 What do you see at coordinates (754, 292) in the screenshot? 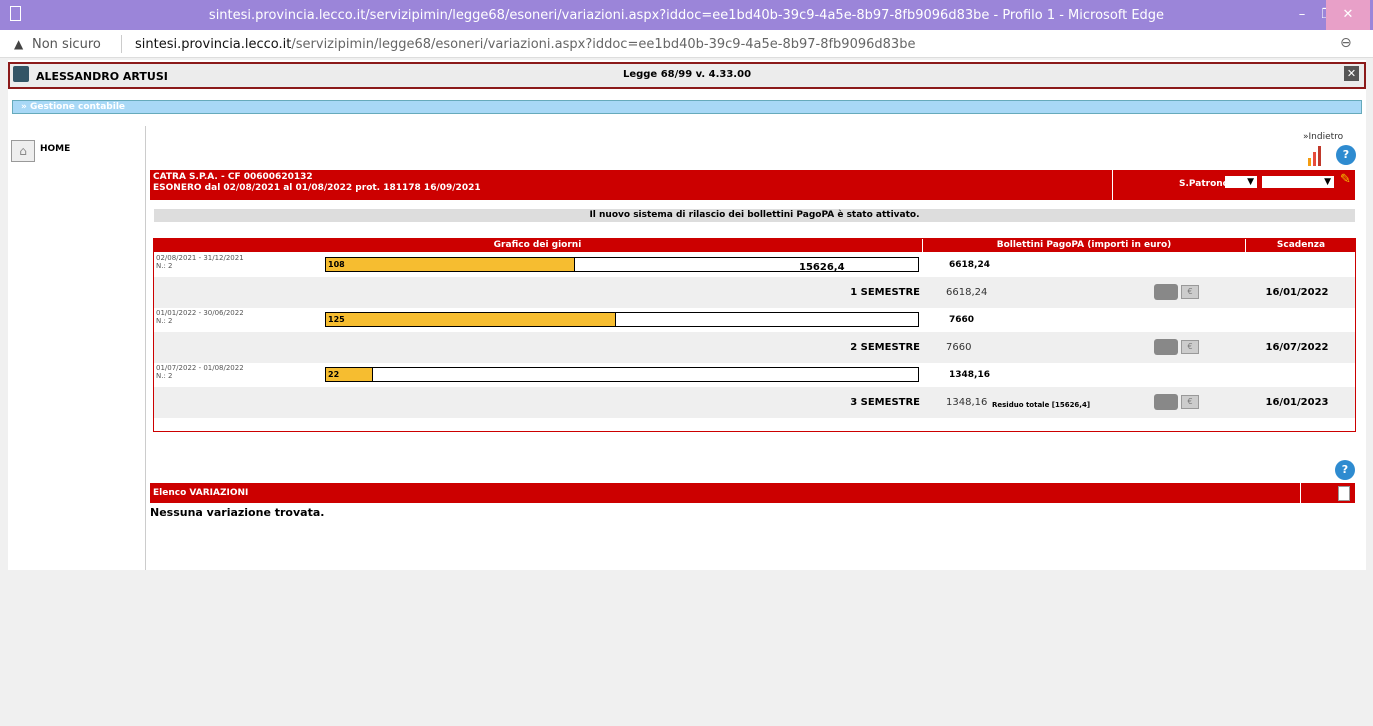
I see `semester-row: 1 SEMESTRE 6618,24 € 16/01/2022` at bounding box center [754, 292].